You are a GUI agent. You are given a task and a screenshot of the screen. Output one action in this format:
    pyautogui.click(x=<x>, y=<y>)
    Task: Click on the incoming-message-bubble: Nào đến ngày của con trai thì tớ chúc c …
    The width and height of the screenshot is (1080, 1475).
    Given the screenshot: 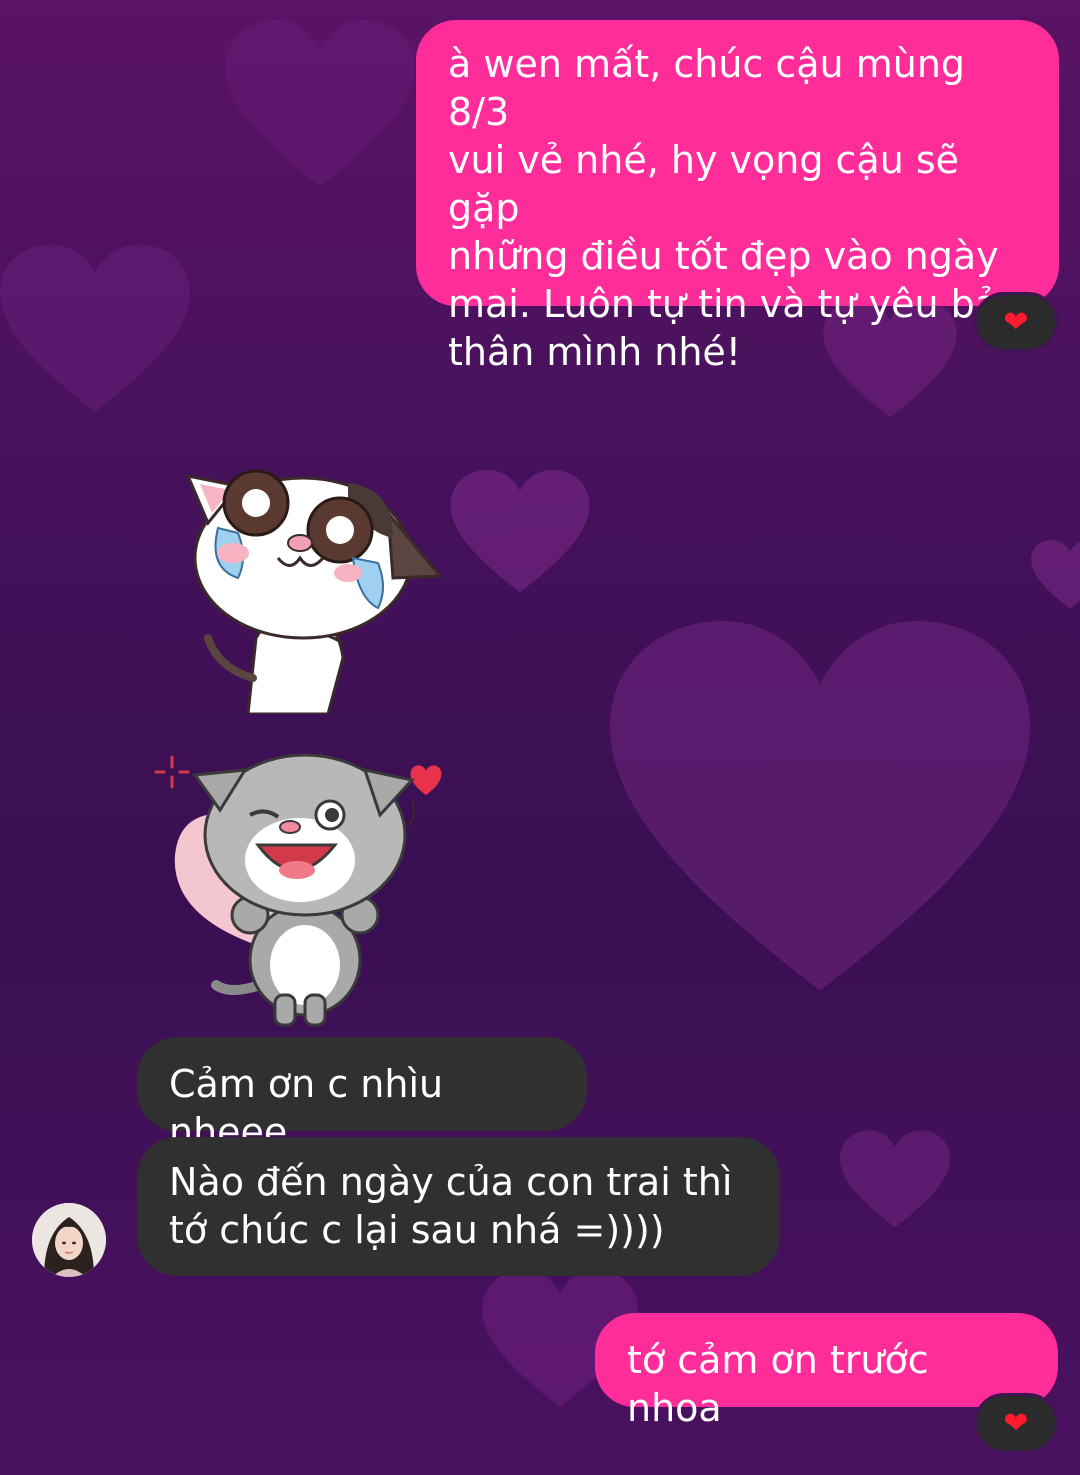 What is the action you would take?
    pyautogui.click(x=458, y=1206)
    